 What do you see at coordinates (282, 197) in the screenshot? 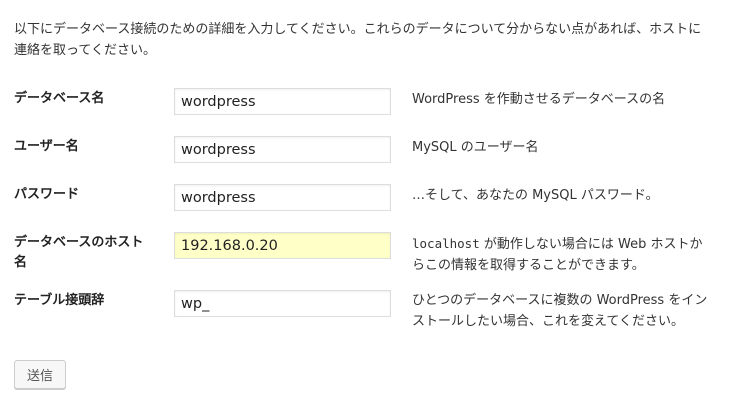
I see `password-input` at bounding box center [282, 197].